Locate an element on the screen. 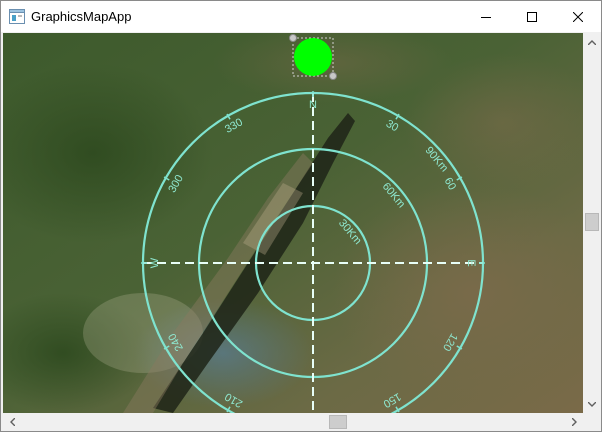 The image size is (602, 432). window-title: GraphicsMapApp is located at coordinates (81, 16).